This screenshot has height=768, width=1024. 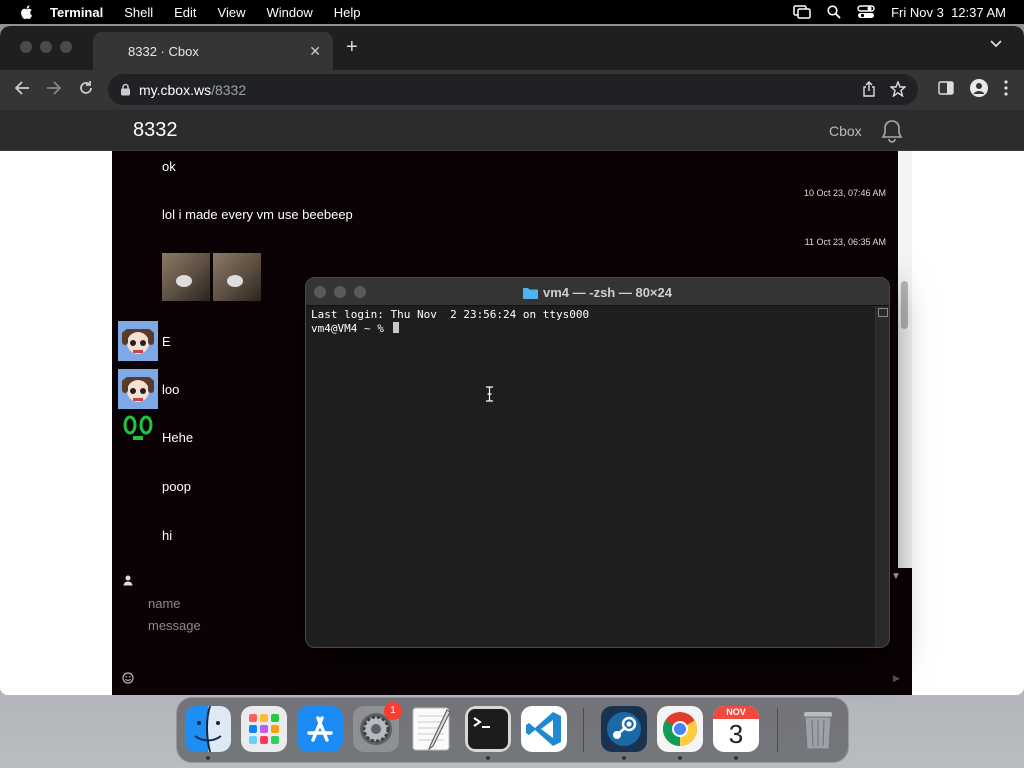 I want to click on close-tab-icon: ✕, so click(x=315, y=51).